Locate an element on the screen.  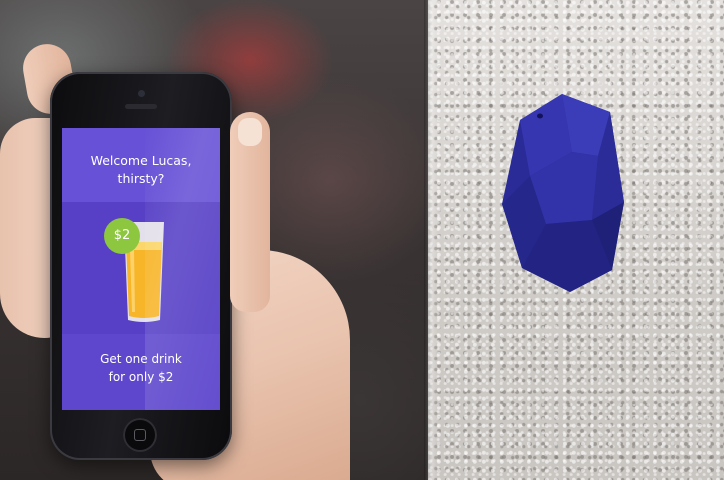
front-camera is located at coordinates (141, 93).